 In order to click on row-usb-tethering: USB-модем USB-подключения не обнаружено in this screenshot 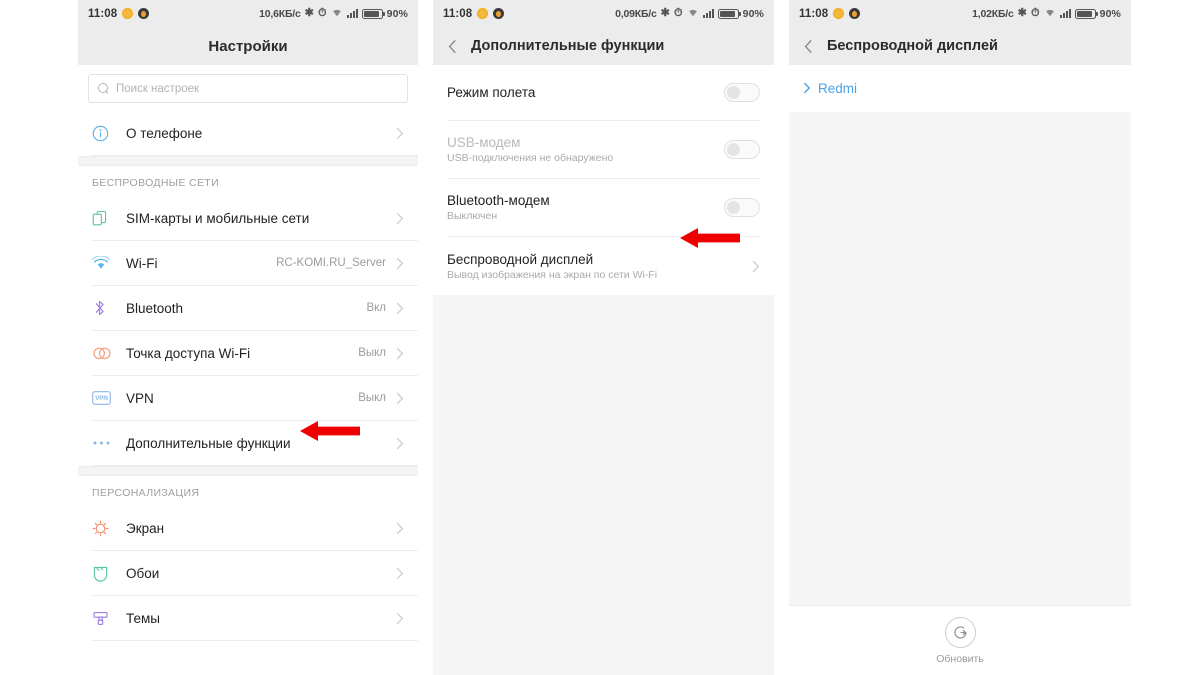, I will do `click(603, 150)`.